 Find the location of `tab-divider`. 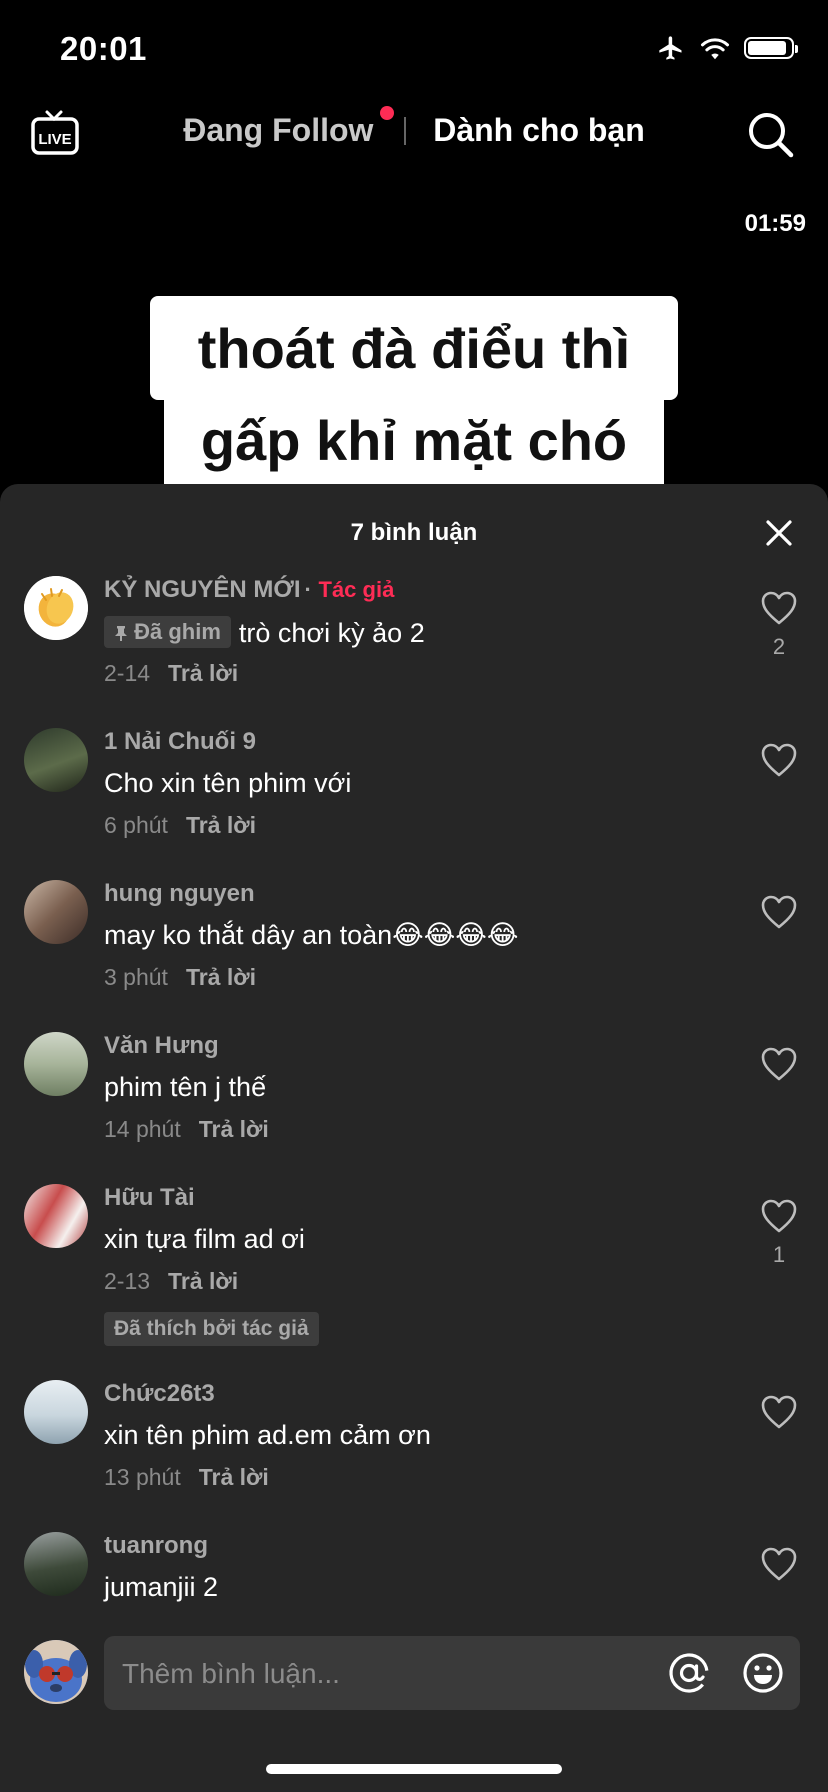

tab-divider is located at coordinates (405, 131).